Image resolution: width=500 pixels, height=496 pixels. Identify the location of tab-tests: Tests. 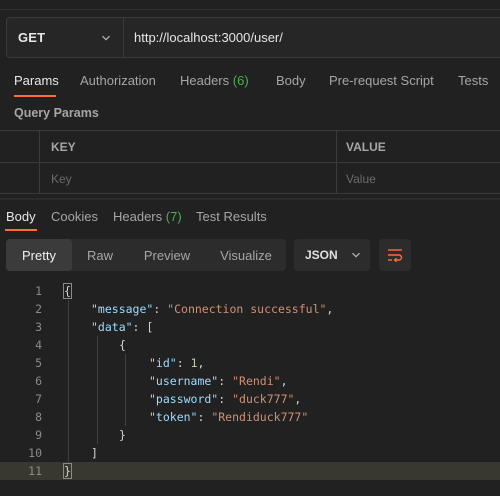
(473, 80).